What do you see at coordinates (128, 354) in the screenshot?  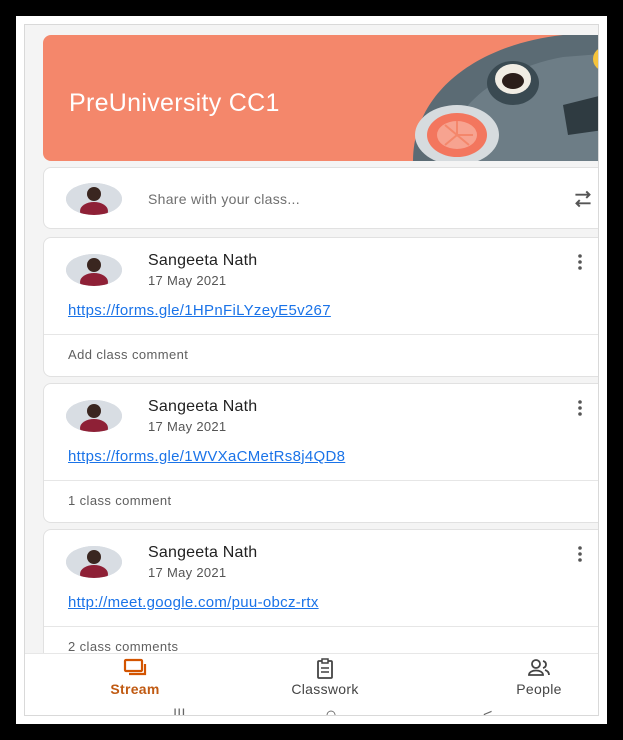 I see `comment-button: Add class comment` at bounding box center [128, 354].